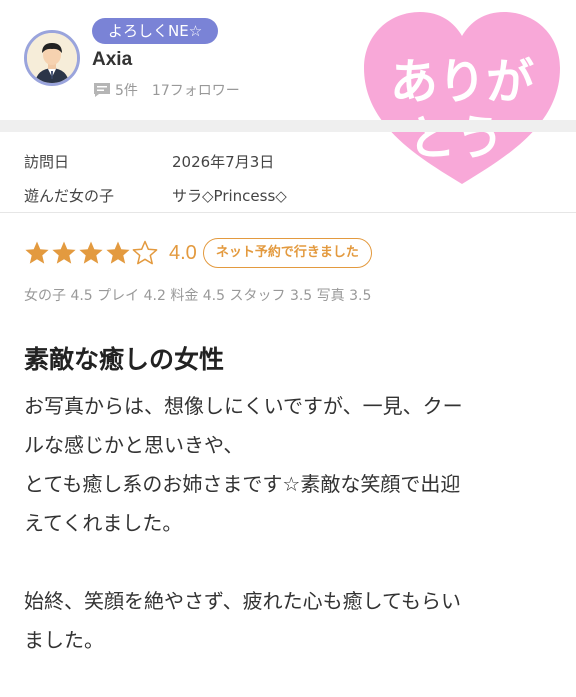 This screenshot has height=697, width=576. Describe the element at coordinates (64, 640) in the screenshot. I see `review-line: ました。` at that location.